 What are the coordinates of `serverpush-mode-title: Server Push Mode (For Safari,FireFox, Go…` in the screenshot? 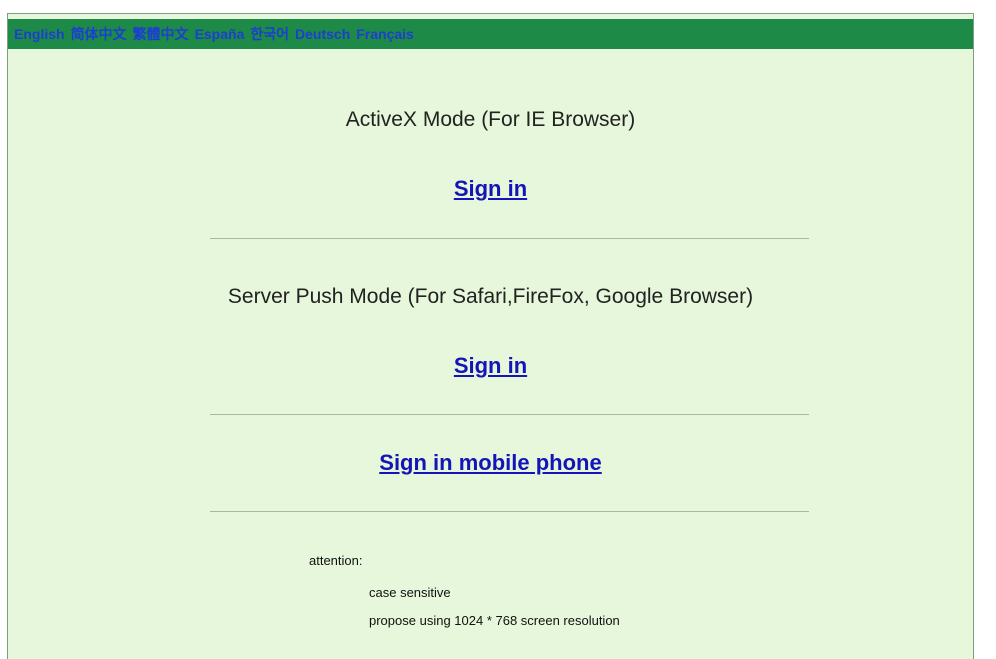 It's located at (490, 296).